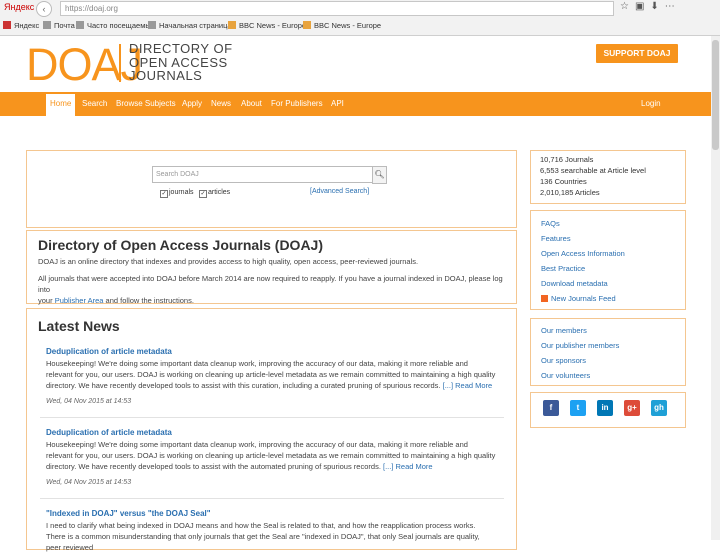 This screenshot has height=553, width=720. What do you see at coordinates (84, 64) in the screenshot?
I see `doaj-logo: DOAJ` at bounding box center [84, 64].